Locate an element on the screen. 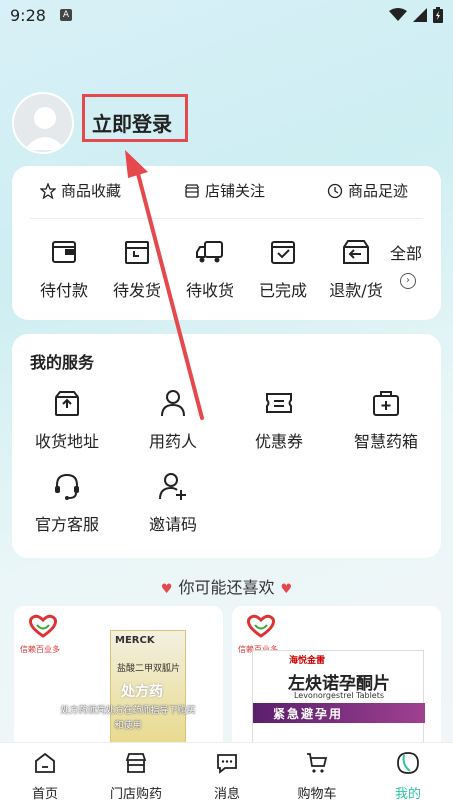  tab-home-label: 首页 is located at coordinates (44, 794).